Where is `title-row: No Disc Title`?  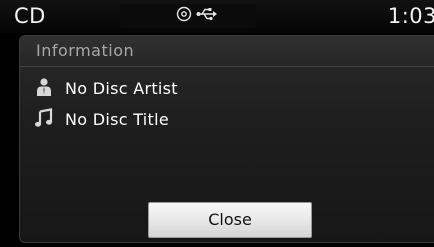
title-row: No Disc Title is located at coordinates (101, 120).